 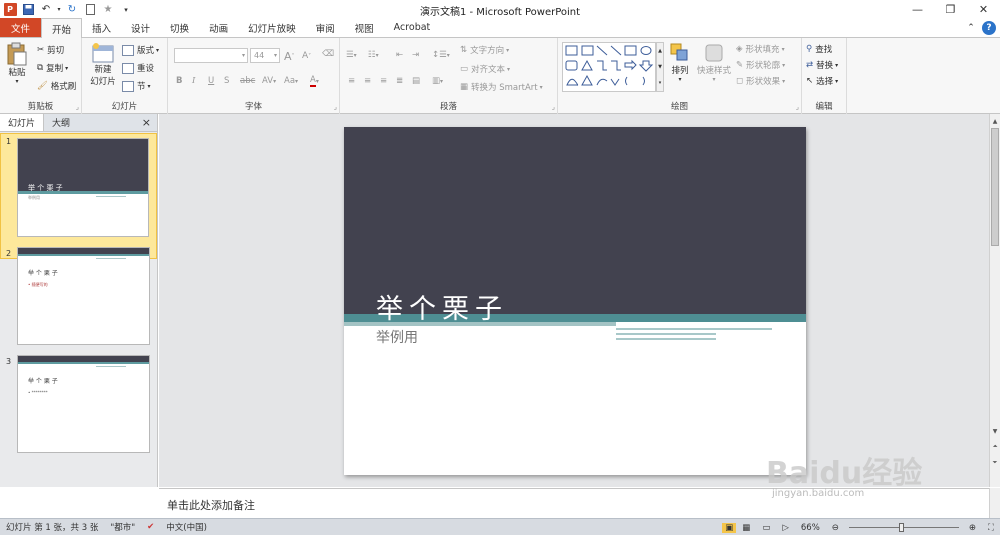 I want to click on slide-thumbnail-3: 3 举 个 栗 子 • ********, so click(x=78, y=403).